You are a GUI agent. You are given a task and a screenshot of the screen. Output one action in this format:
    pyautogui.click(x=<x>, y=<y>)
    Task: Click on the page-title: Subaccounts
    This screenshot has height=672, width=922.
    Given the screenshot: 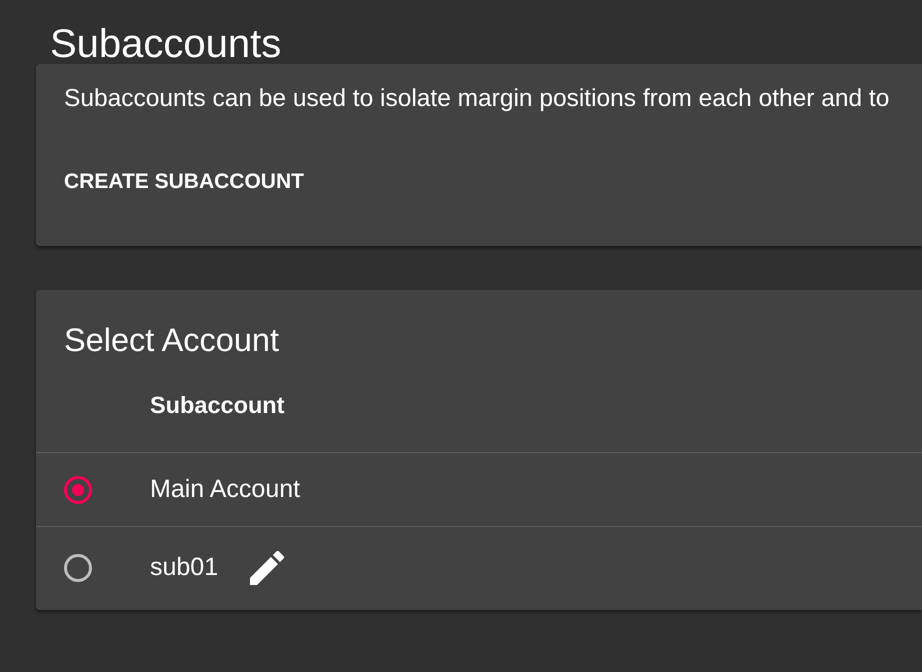 What is the action you would take?
    pyautogui.click(x=165, y=42)
    